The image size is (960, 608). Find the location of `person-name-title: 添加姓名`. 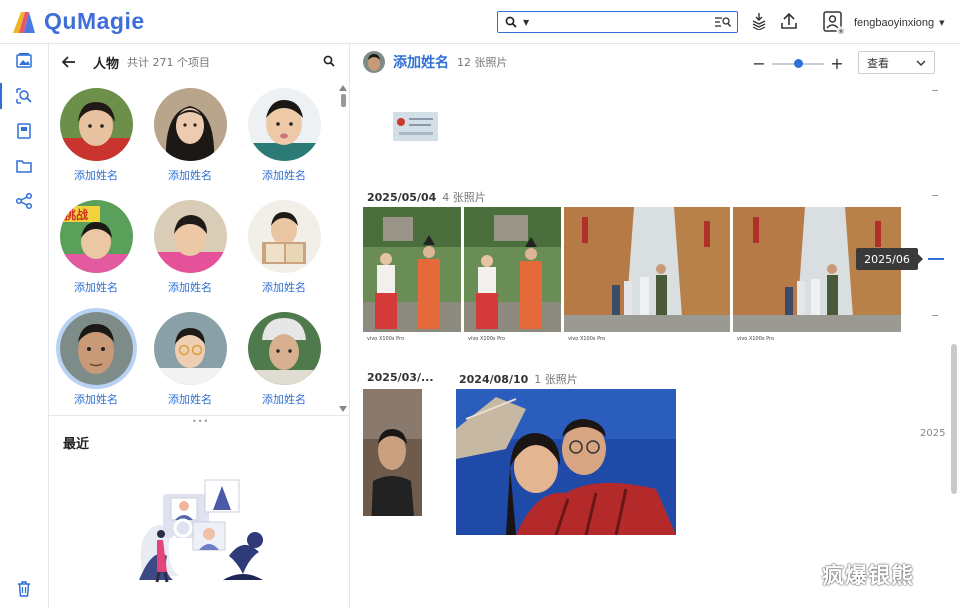

person-name-title: 添加姓名 is located at coordinates (421, 62).